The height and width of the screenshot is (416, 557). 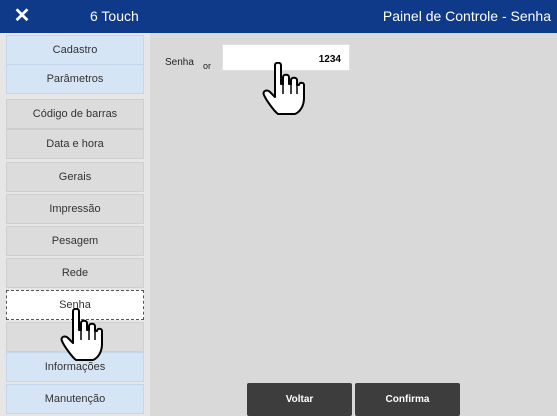 What do you see at coordinates (466, 16) in the screenshot?
I see `page-title: Painel de Controle - Senha` at bounding box center [466, 16].